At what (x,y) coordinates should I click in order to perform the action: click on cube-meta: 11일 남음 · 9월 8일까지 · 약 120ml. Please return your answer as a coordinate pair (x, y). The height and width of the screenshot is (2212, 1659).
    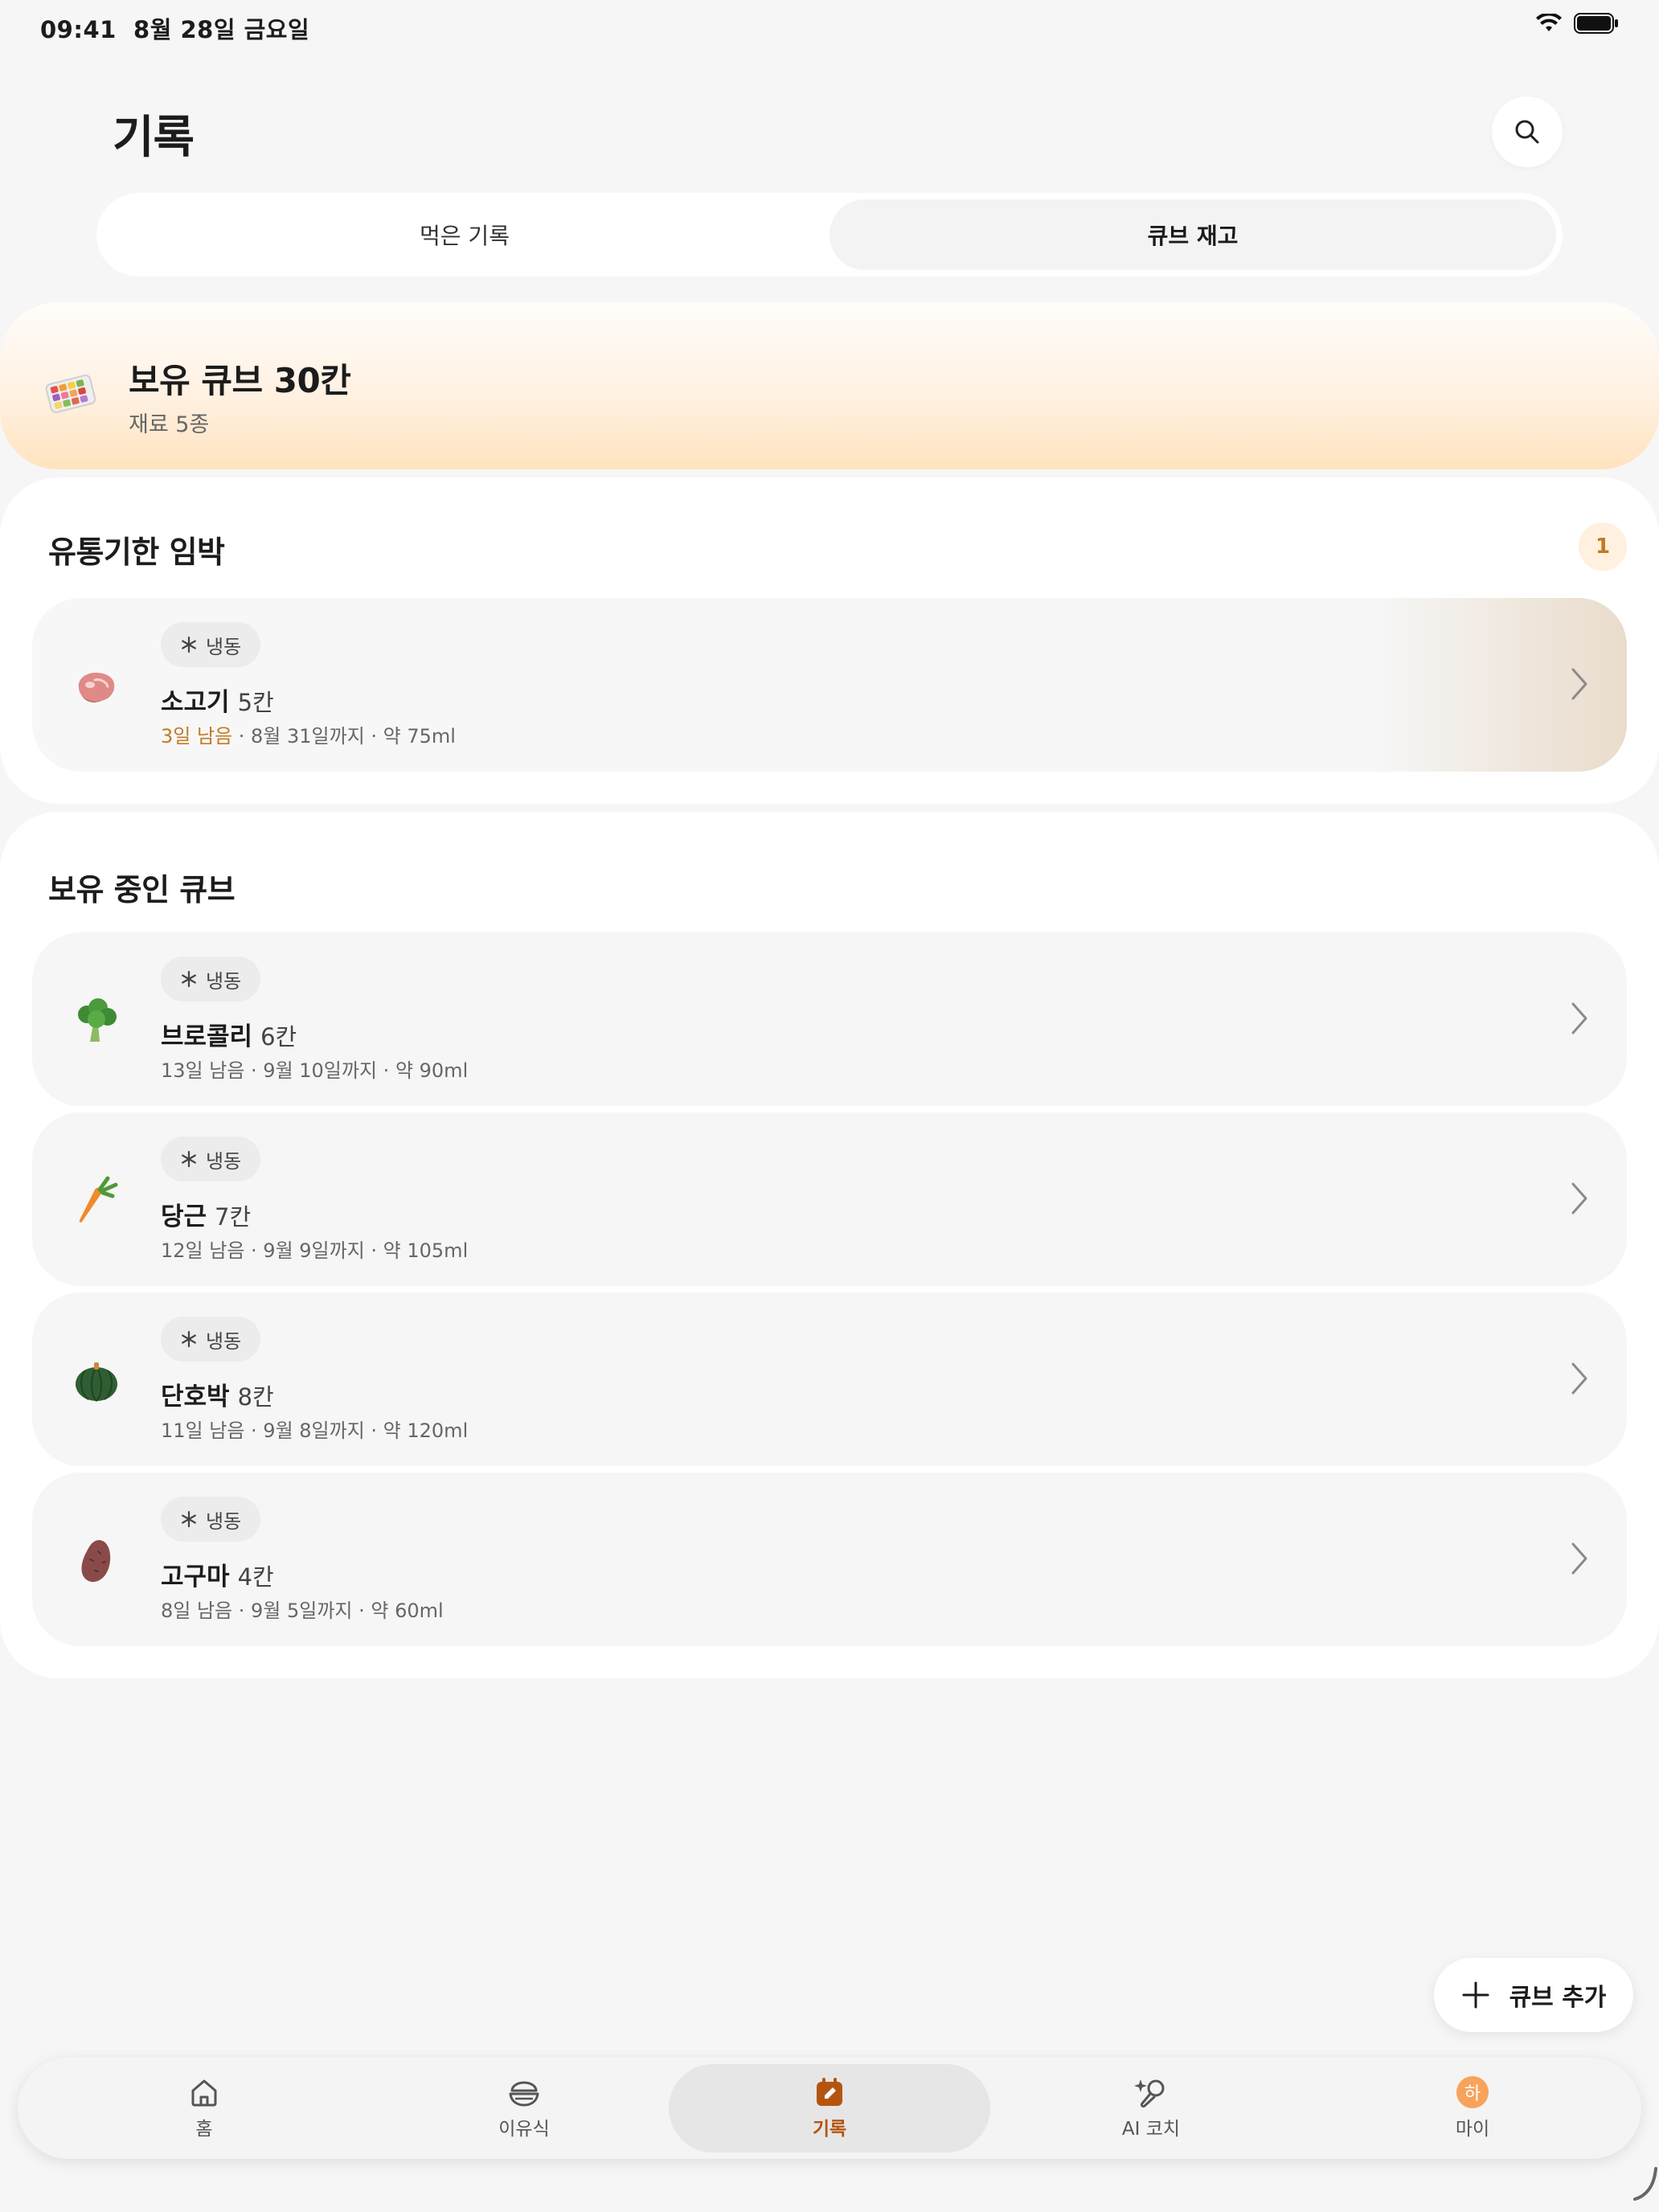
    Looking at the image, I should click on (315, 1430).